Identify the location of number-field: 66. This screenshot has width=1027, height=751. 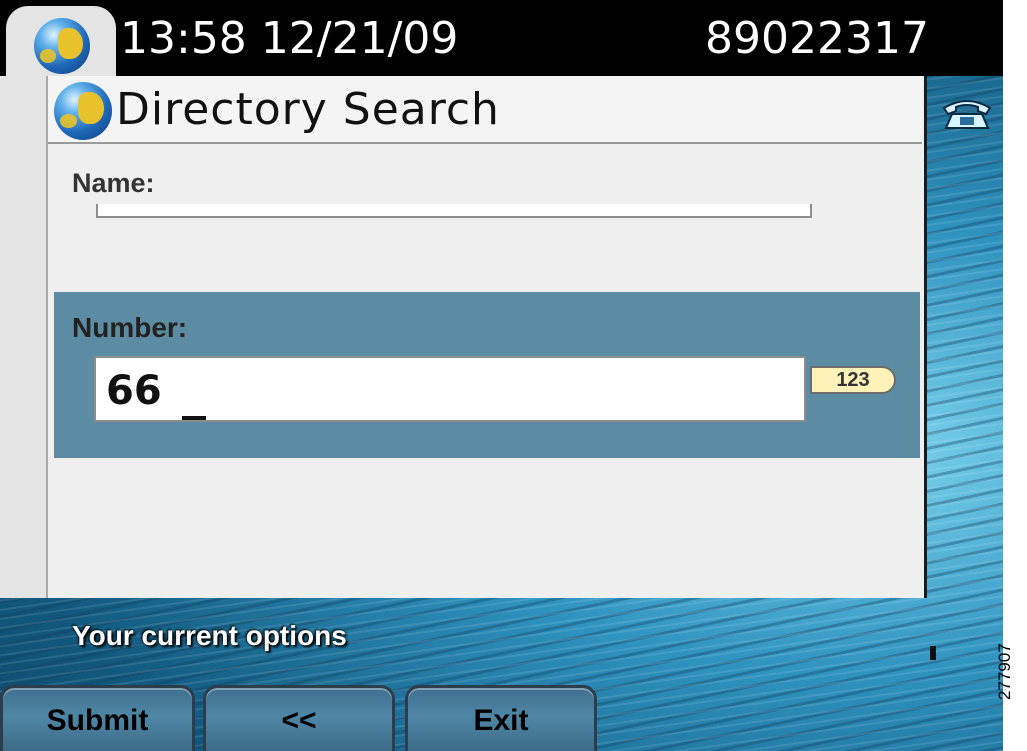
(450, 389).